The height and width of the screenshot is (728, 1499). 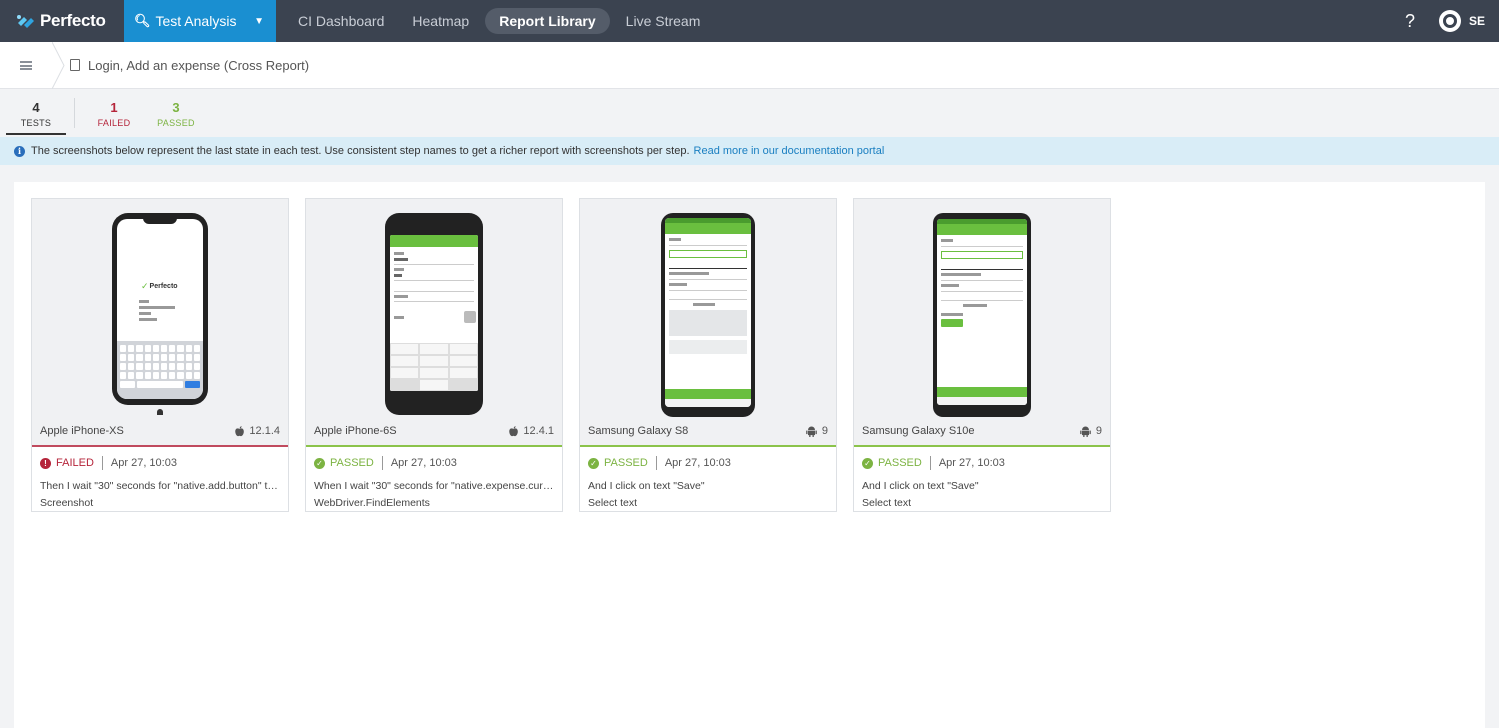 I want to click on counter-failed: 1 FAILED, so click(x=114, y=112).